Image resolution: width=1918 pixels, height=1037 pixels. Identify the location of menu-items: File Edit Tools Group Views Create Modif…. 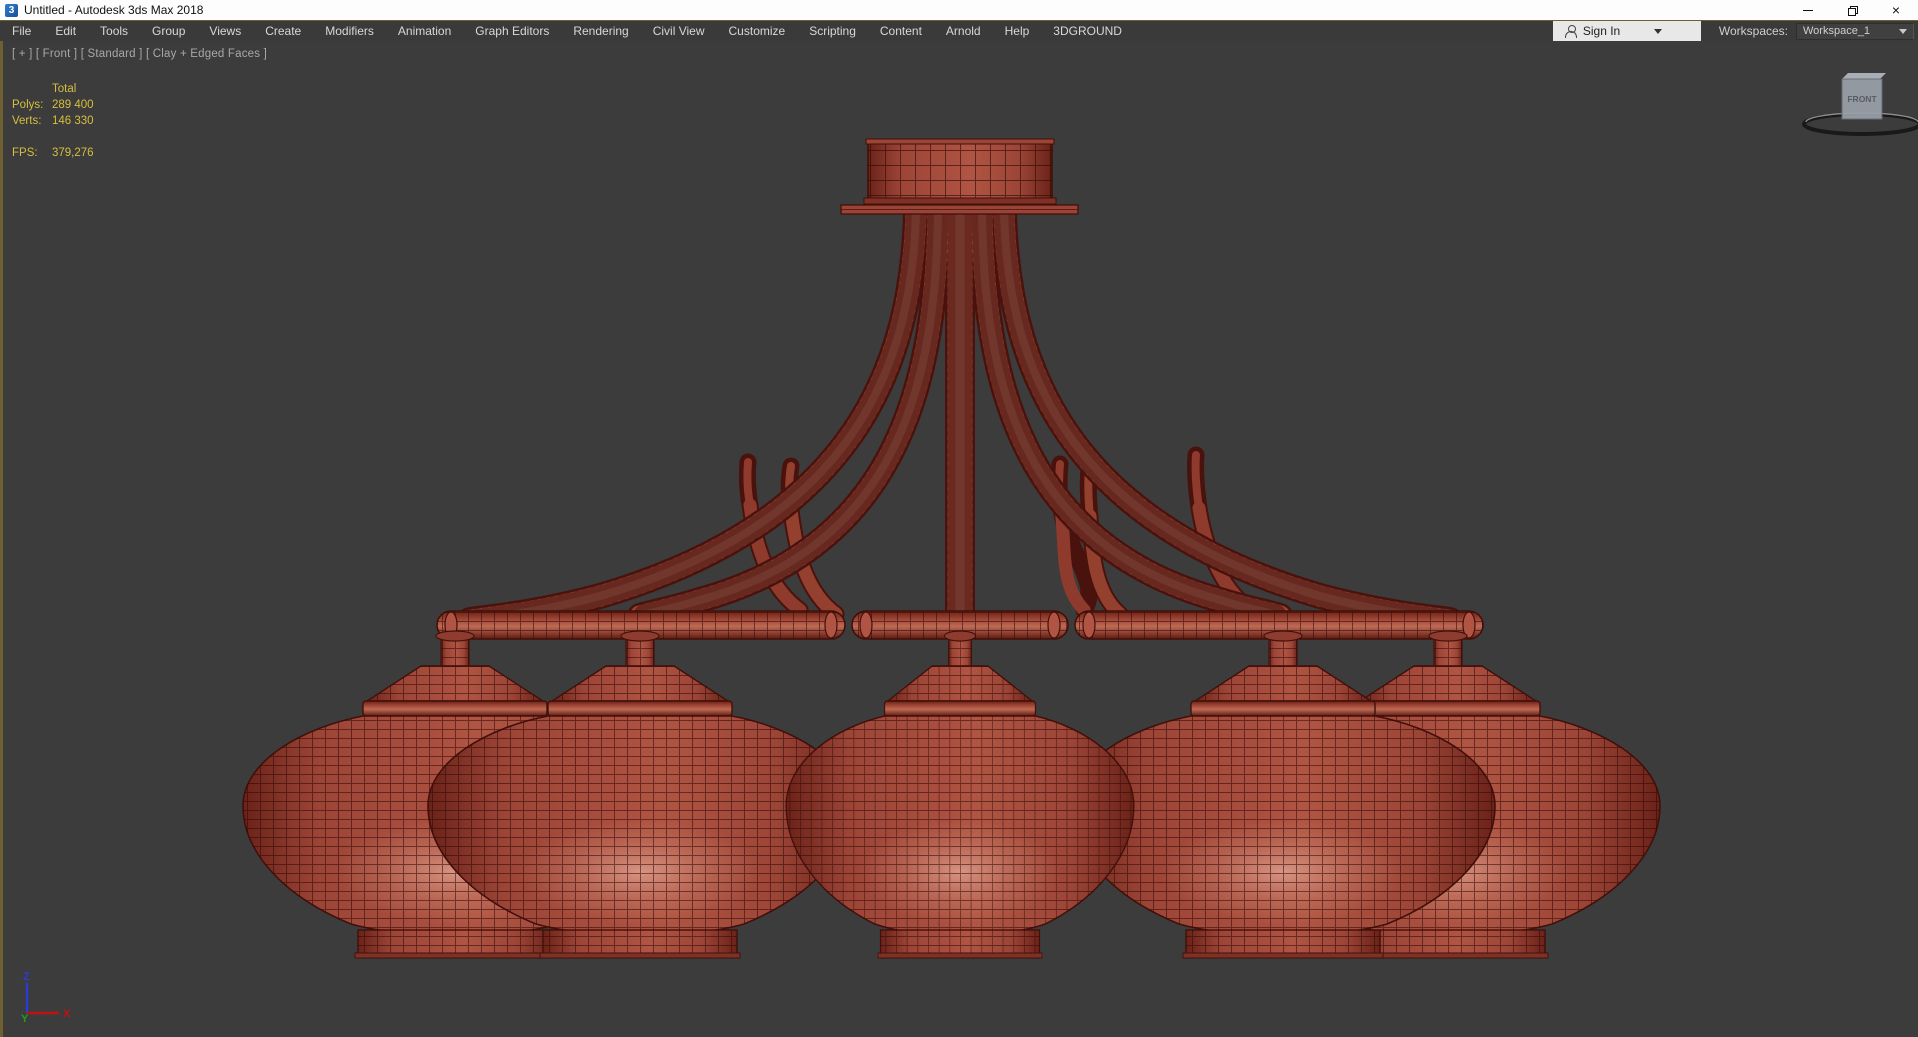
(567, 31).